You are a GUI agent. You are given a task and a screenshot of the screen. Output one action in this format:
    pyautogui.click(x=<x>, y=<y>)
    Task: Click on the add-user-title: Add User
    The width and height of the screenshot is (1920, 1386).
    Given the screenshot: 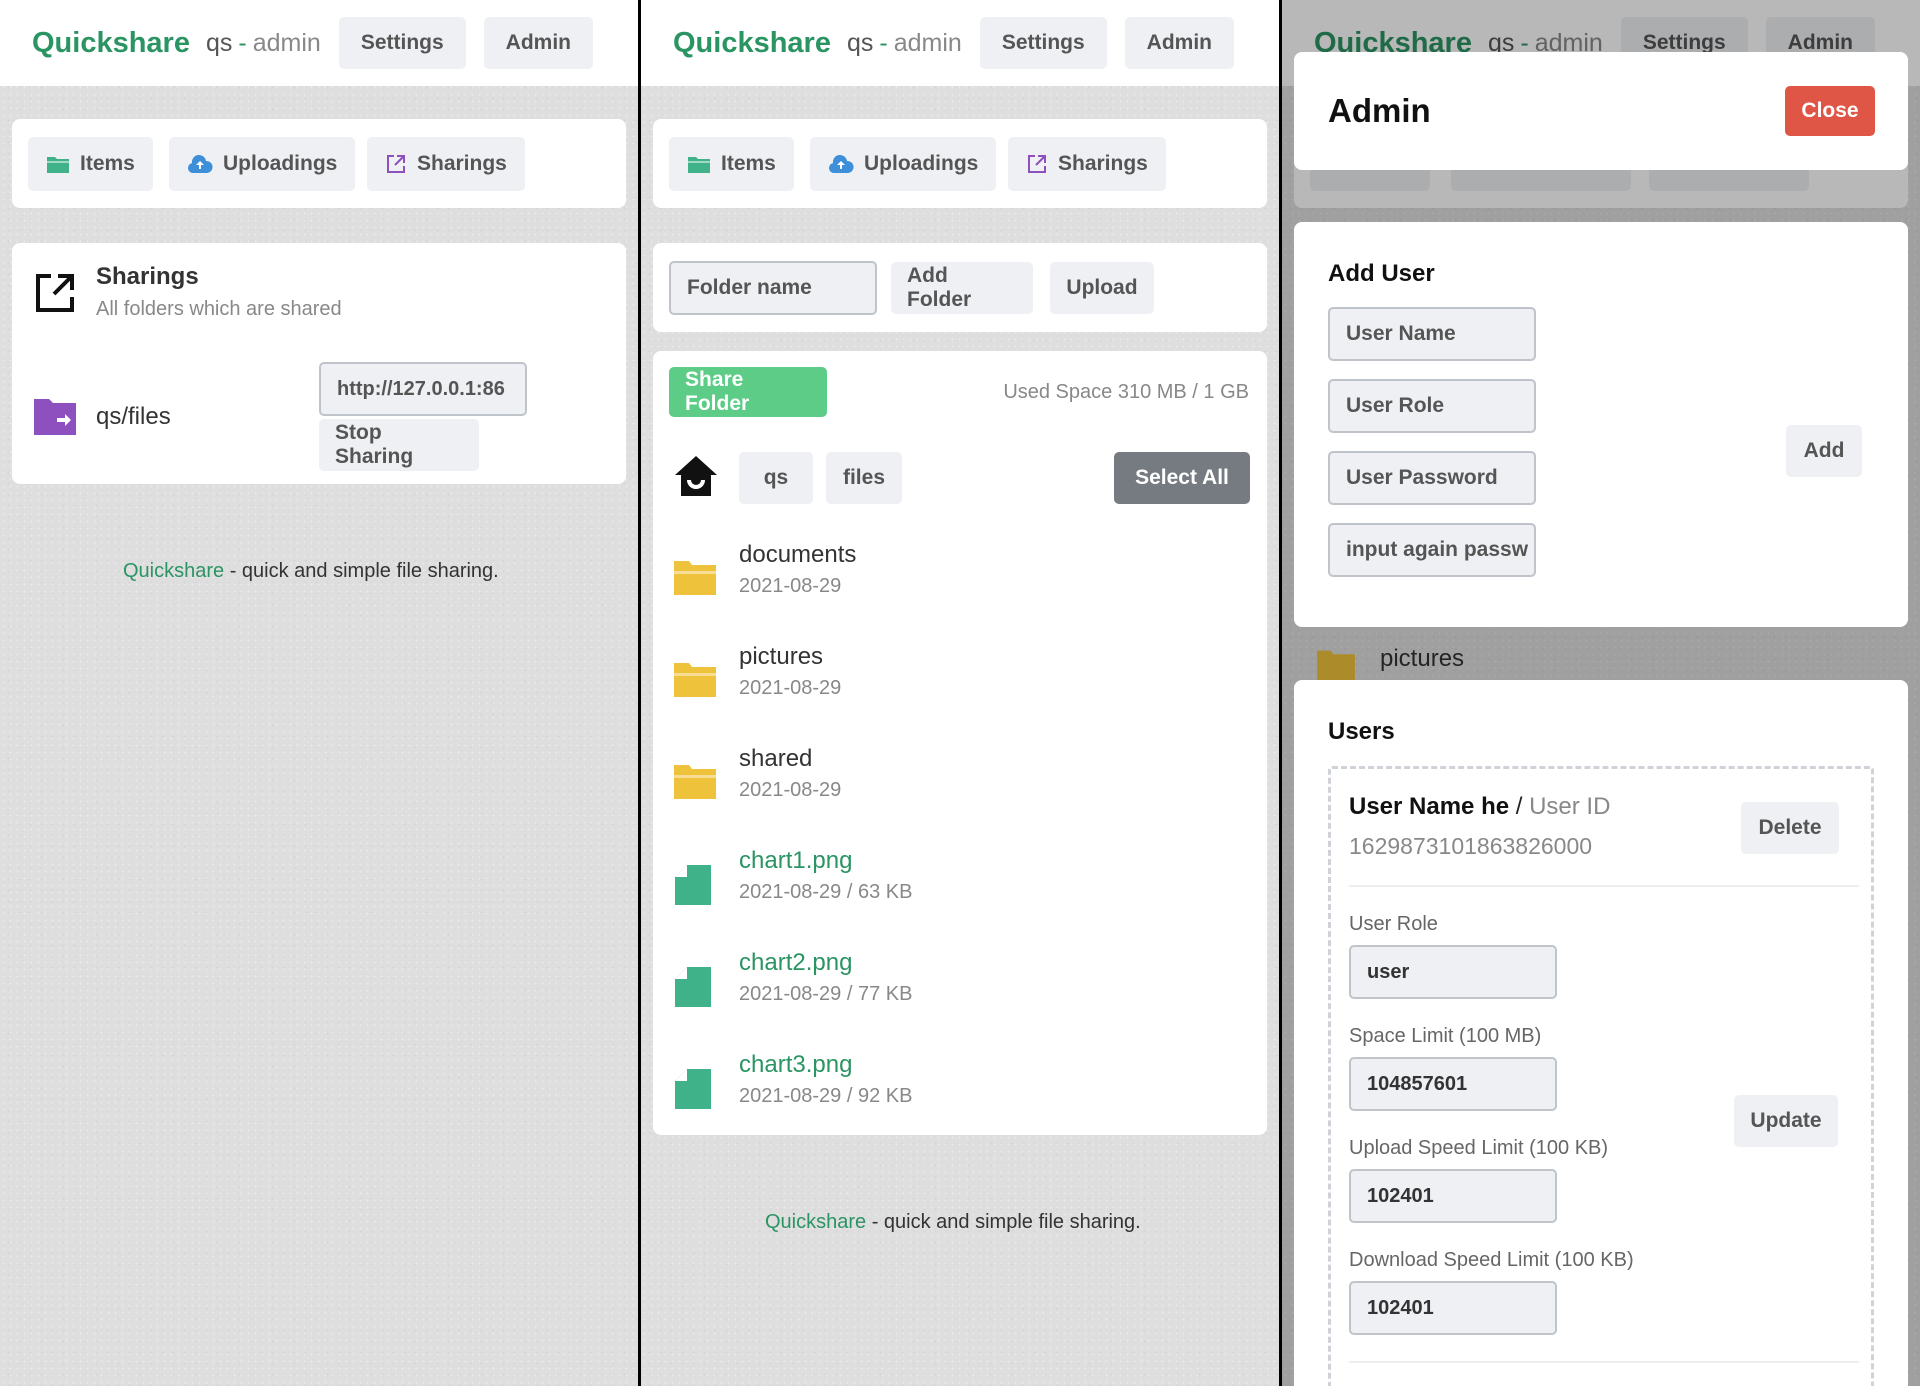 What is the action you would take?
    pyautogui.click(x=1381, y=273)
    